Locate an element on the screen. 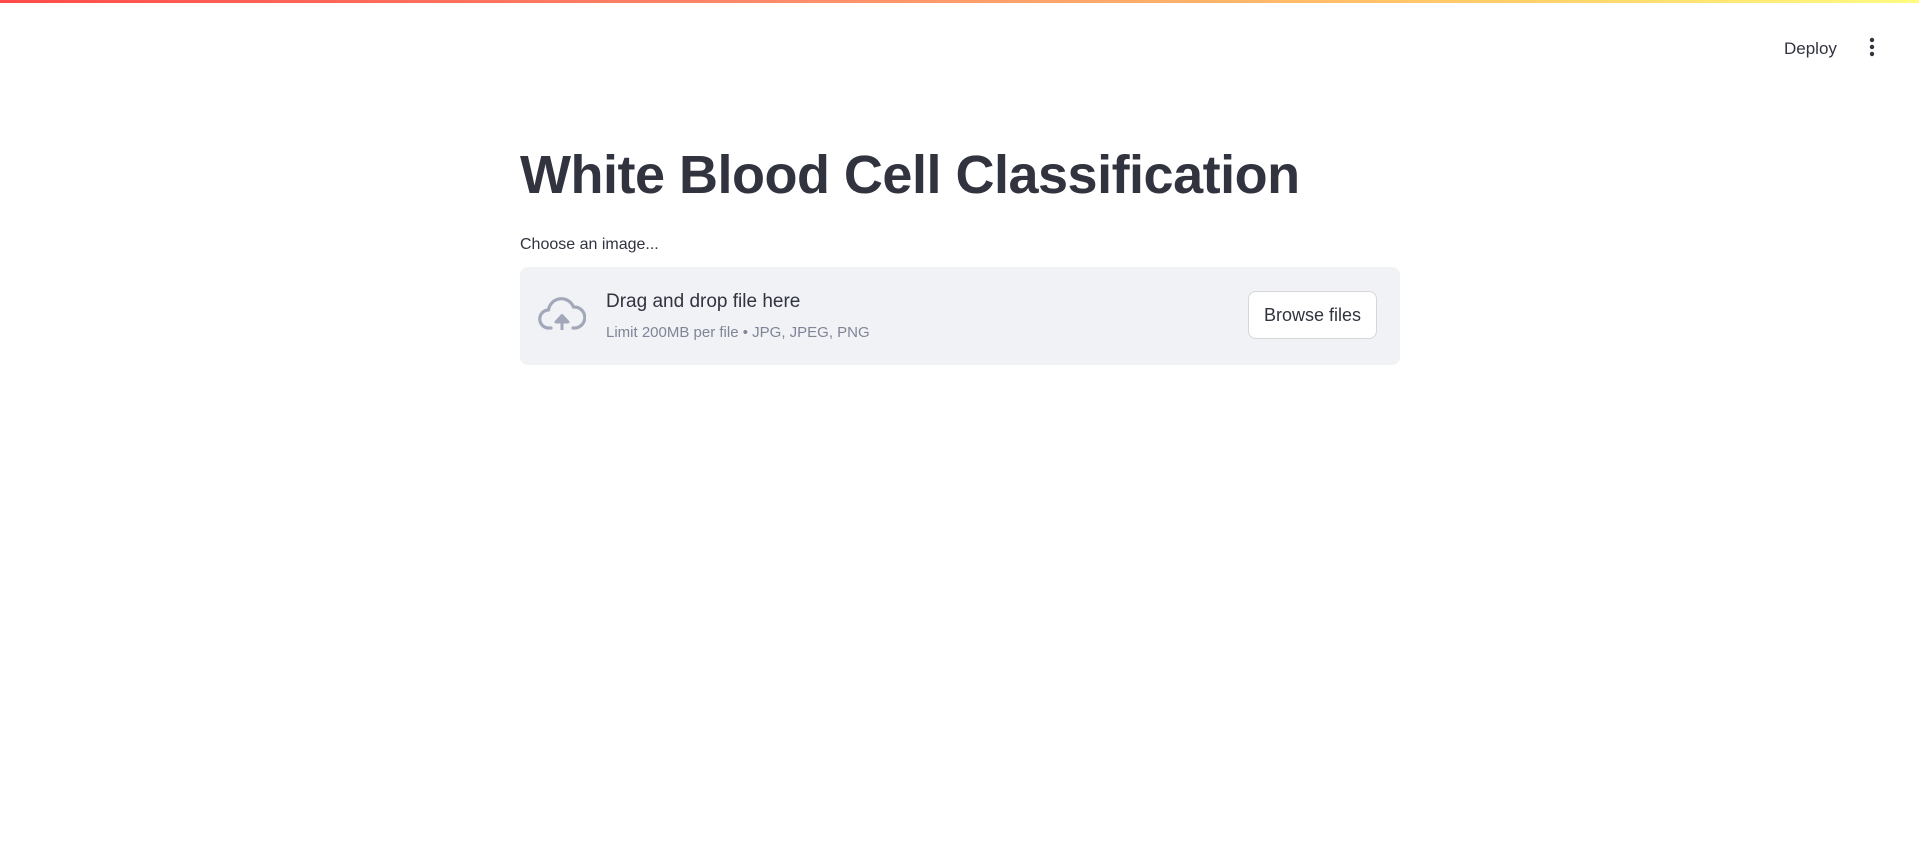 This screenshot has height=868, width=1919. page-title: White Blood Cell Classification is located at coordinates (910, 175).